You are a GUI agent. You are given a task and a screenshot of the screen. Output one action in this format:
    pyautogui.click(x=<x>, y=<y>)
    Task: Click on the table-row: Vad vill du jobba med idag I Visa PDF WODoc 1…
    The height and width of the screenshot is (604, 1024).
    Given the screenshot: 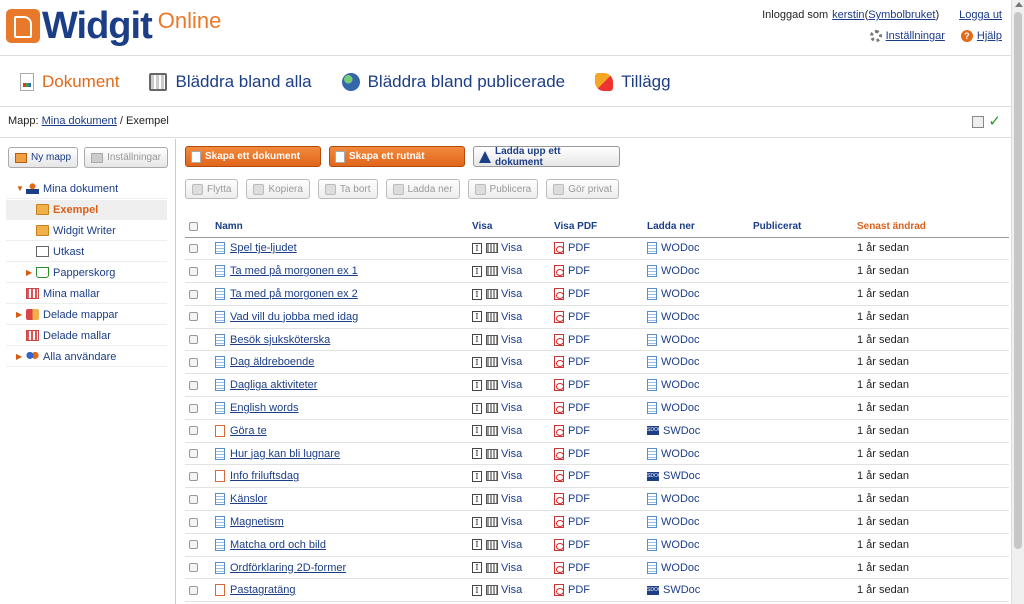 What is the action you would take?
    pyautogui.click(x=597, y=317)
    